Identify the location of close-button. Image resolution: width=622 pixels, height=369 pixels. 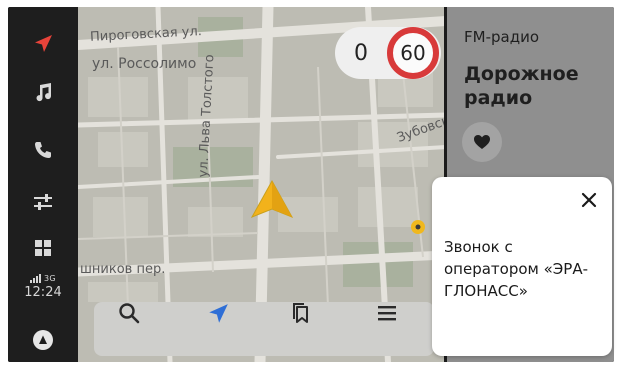
(589, 200).